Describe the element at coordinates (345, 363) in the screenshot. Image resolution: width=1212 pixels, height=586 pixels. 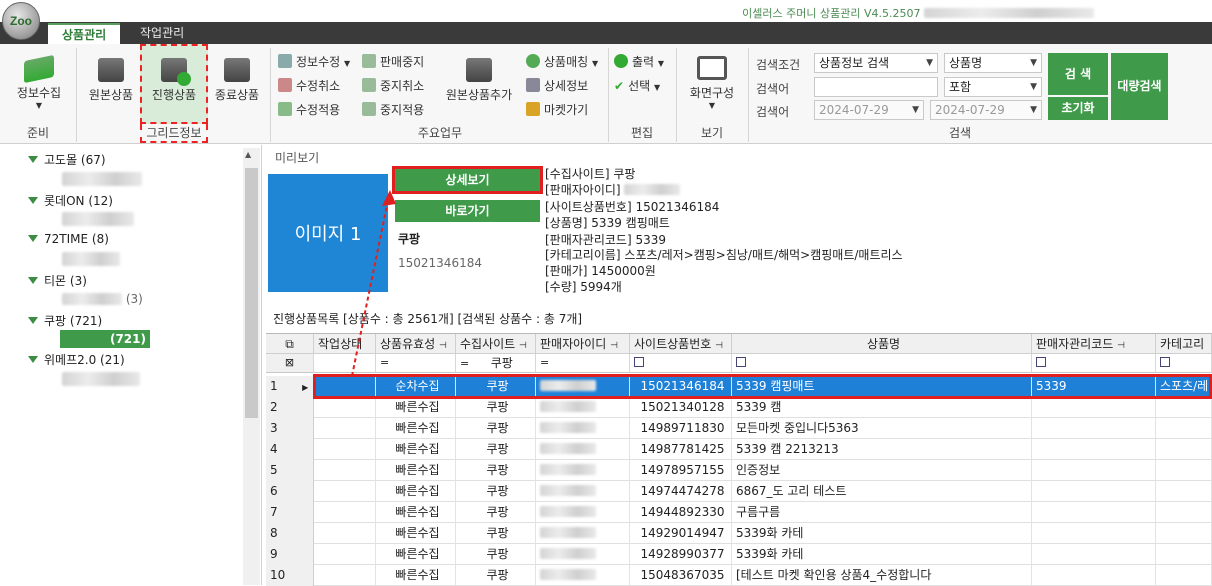
I see `filter-status` at that location.